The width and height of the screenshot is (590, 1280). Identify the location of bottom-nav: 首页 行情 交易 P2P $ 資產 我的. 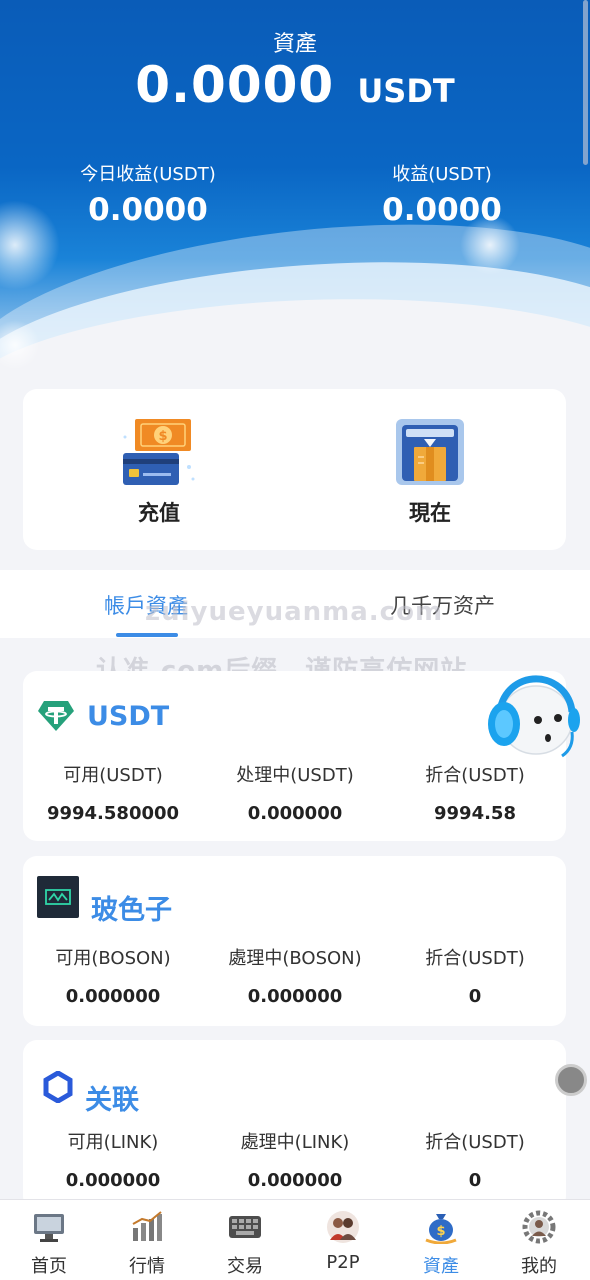
(295, 1239).